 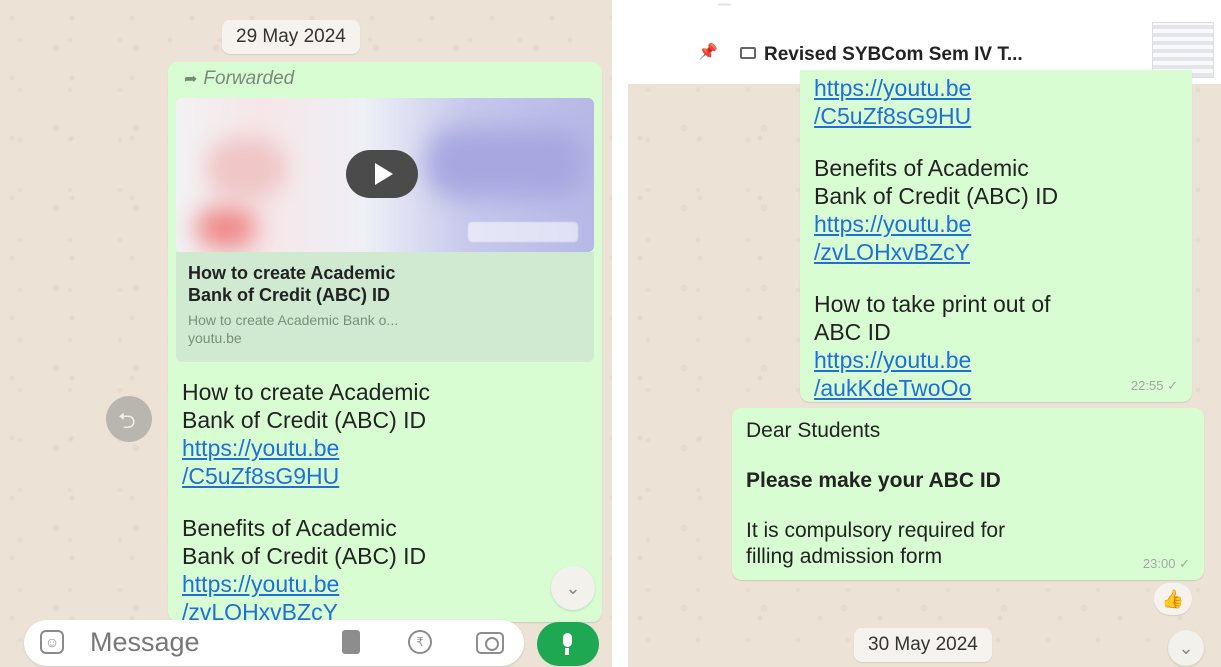 What do you see at coordinates (420, 642) in the screenshot?
I see `payment-icon: ₹` at bounding box center [420, 642].